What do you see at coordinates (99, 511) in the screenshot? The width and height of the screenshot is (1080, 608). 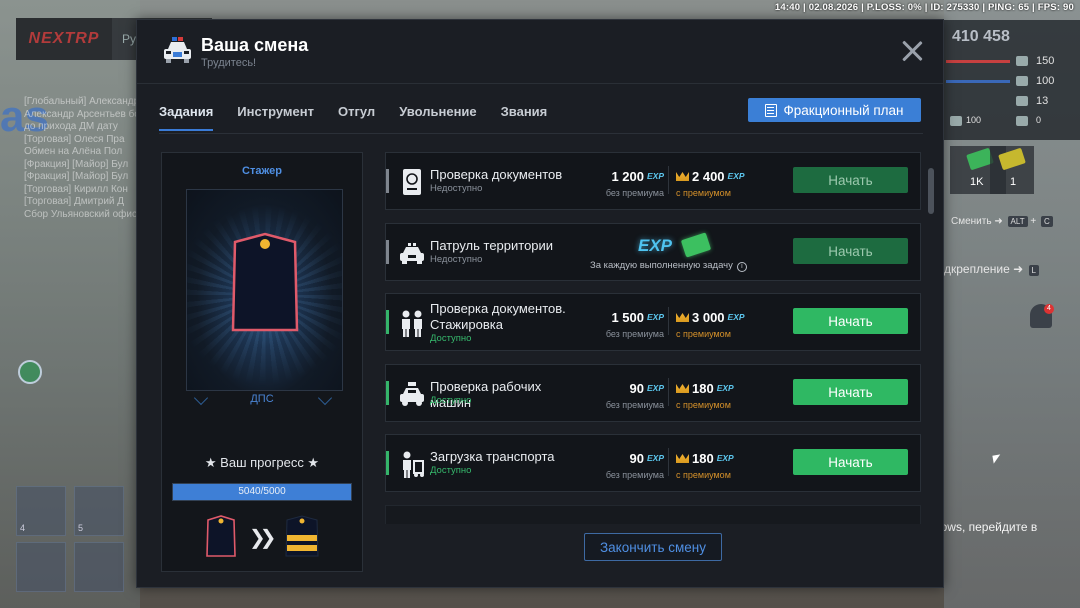 I see `inventory-slot: 5` at bounding box center [99, 511].